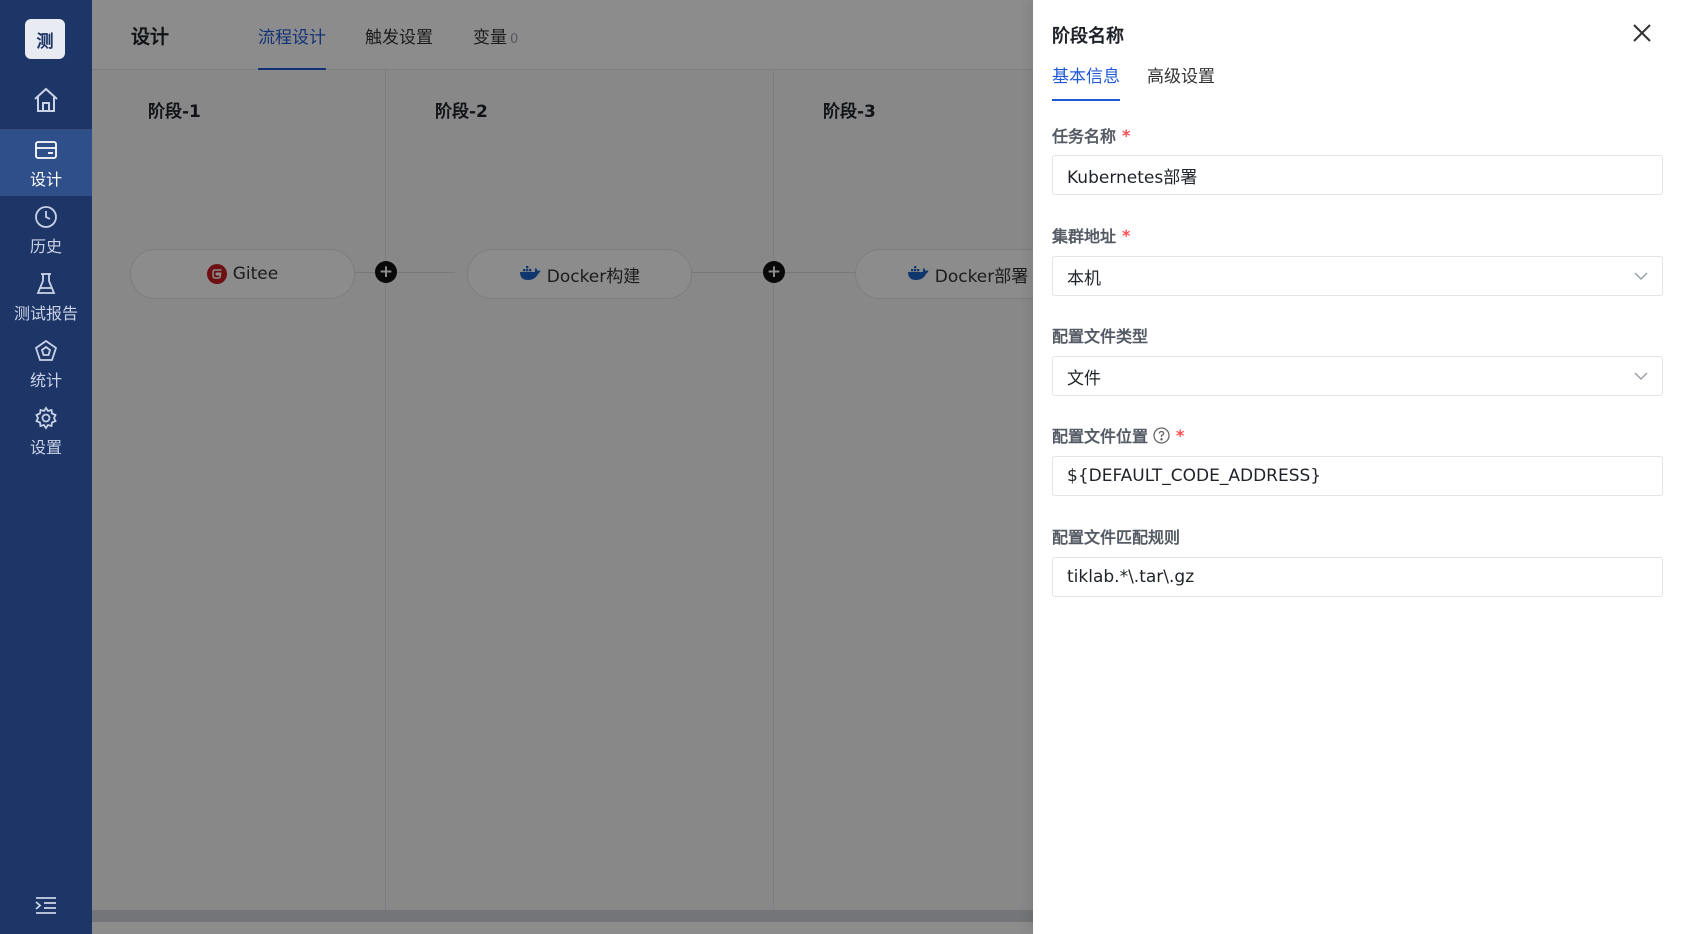 Image resolution: width=1681 pixels, height=934 pixels. I want to click on drawer-title: 阶段名称, so click(1088, 36).